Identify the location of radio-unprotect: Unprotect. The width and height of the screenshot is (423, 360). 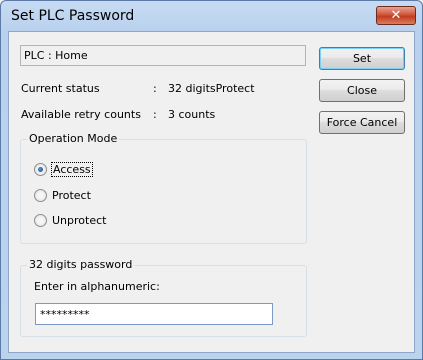
(70, 220).